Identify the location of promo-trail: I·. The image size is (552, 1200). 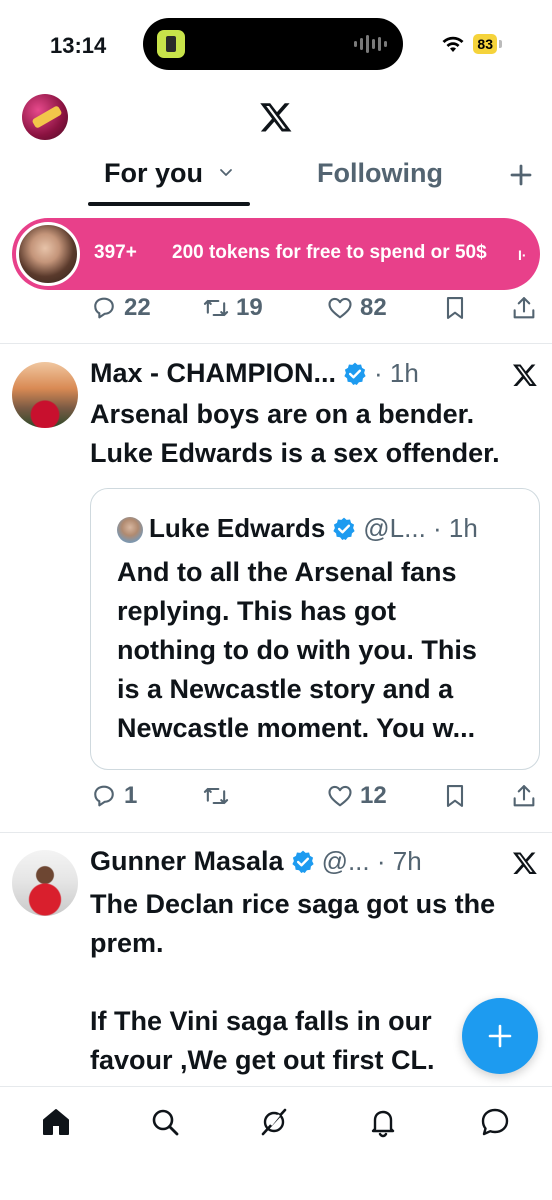
(522, 255).